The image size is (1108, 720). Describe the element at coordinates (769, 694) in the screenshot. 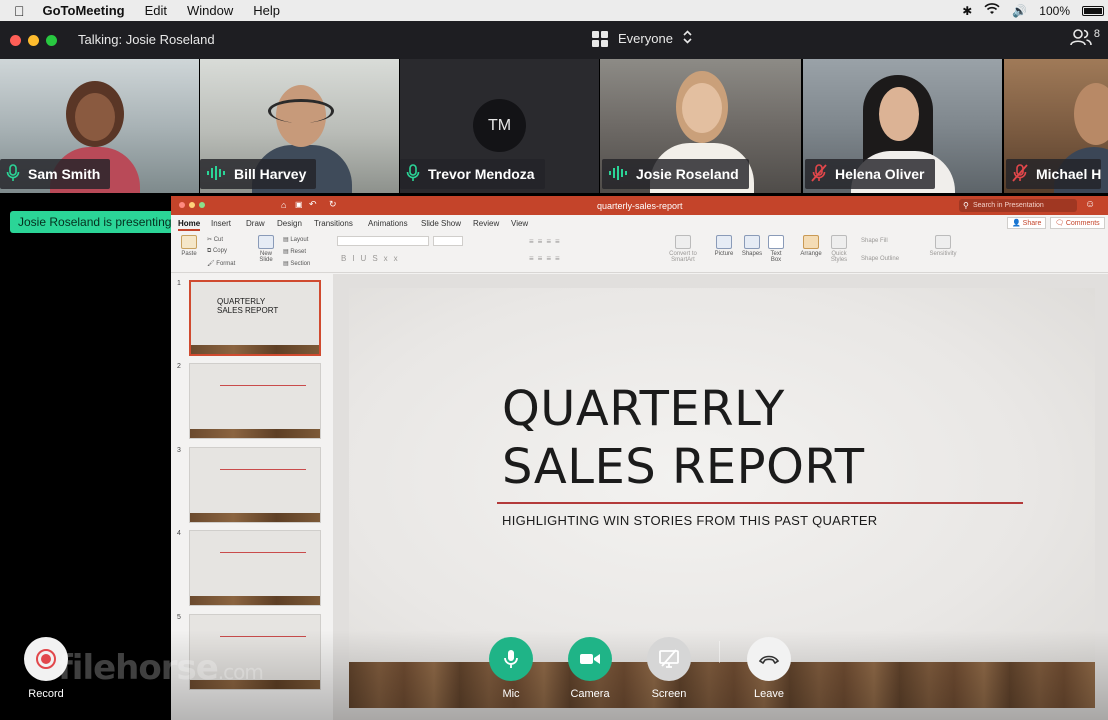

I see `leave-label: Leave` at that location.